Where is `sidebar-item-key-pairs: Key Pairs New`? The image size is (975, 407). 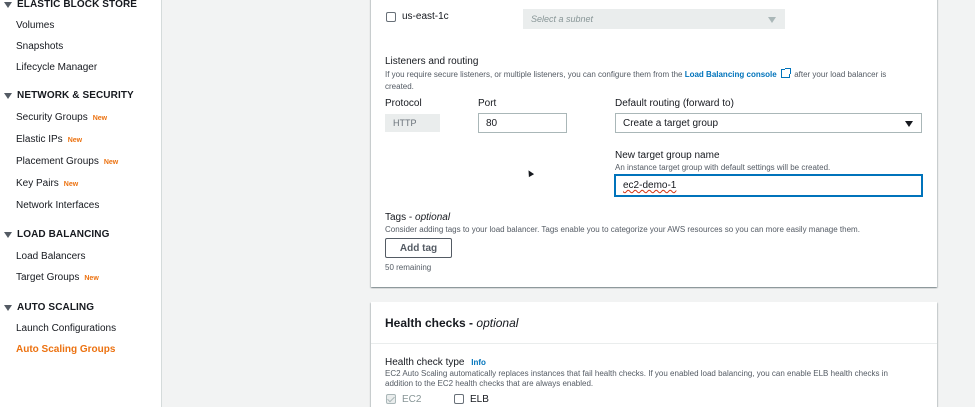
sidebar-item-key-pairs: Key Pairs New is located at coordinates (47, 183).